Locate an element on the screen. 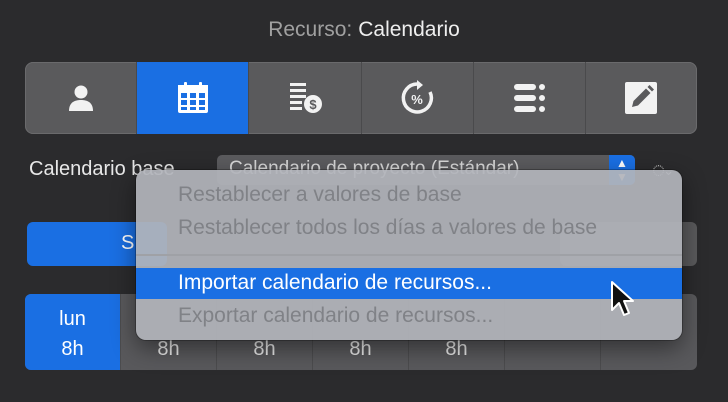 Image resolution: width=728 pixels, height=402 pixels. title-label: Recurso: is located at coordinates (310, 29).